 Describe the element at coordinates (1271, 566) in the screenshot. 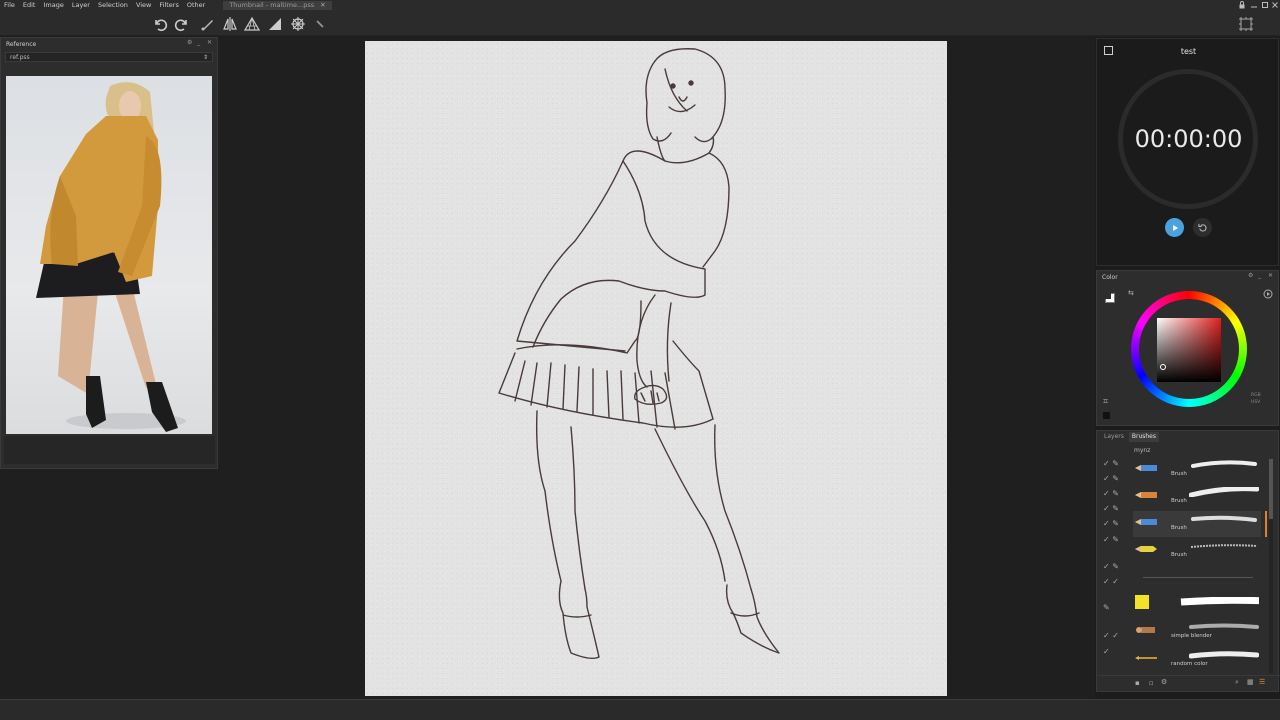

I see `brushes-scrollbar` at that location.